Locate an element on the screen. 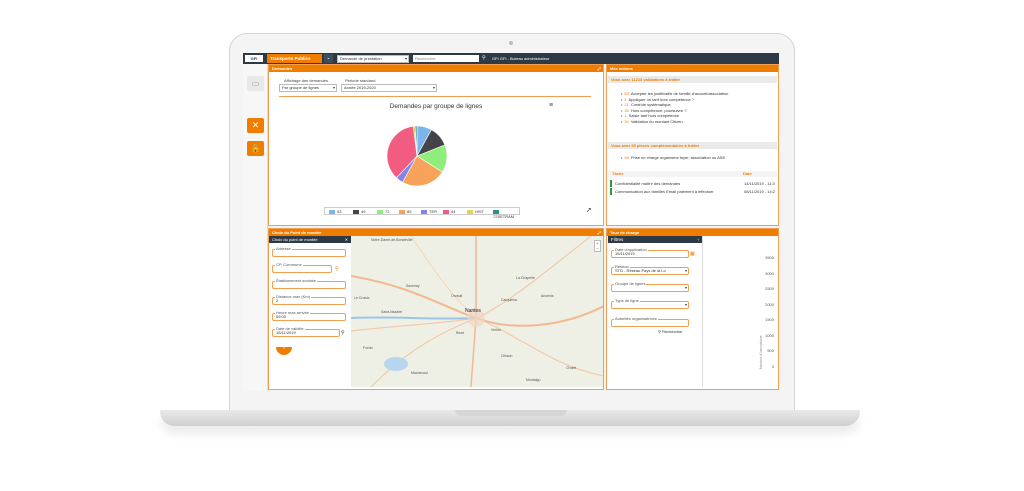  legend-label: 72 is located at coordinates (387, 211).